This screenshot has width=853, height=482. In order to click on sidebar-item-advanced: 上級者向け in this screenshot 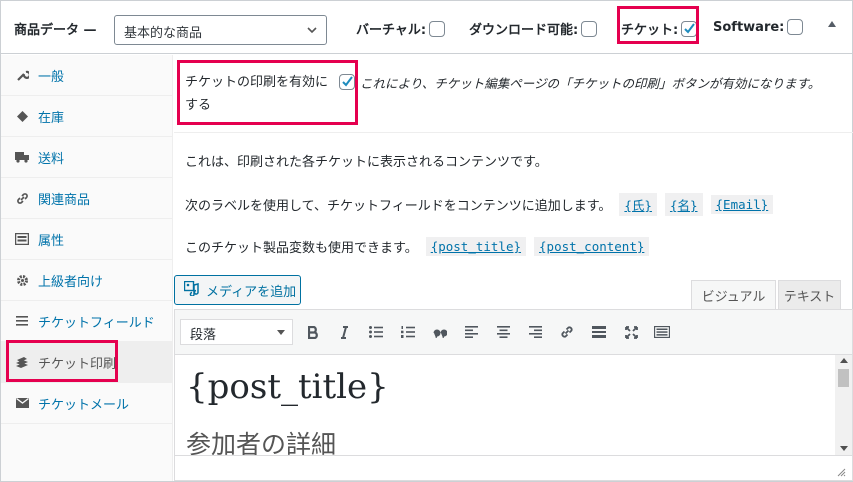, I will do `click(87, 280)`.